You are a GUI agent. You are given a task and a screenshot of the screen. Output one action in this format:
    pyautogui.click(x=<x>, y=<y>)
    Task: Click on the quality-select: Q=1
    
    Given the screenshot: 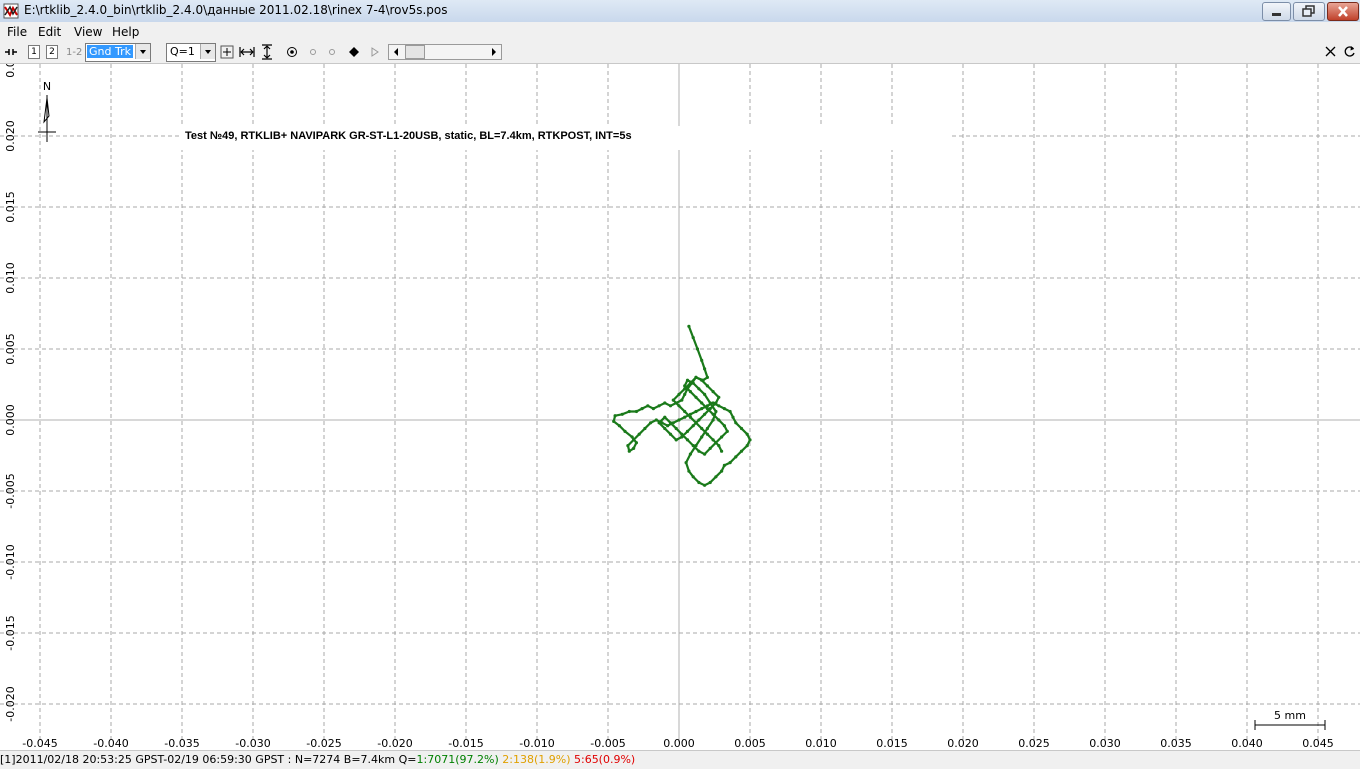 What is the action you would take?
    pyautogui.click(x=191, y=52)
    